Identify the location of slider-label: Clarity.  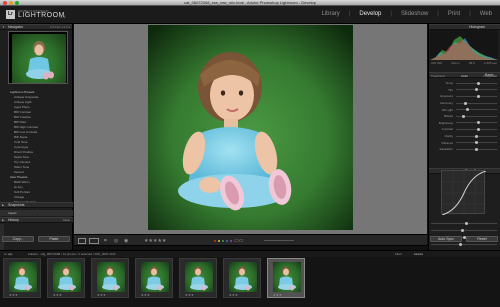
(448, 136).